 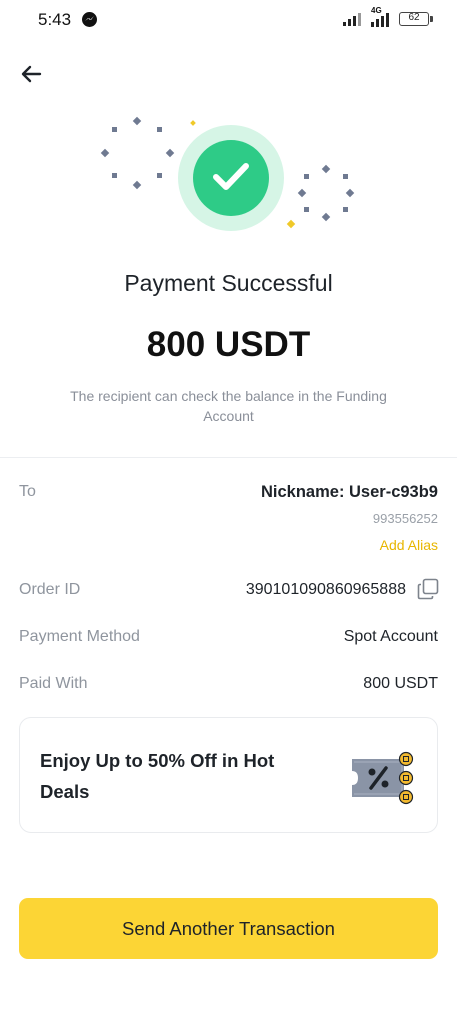 I want to click on signal-icon, so click(x=352, y=19).